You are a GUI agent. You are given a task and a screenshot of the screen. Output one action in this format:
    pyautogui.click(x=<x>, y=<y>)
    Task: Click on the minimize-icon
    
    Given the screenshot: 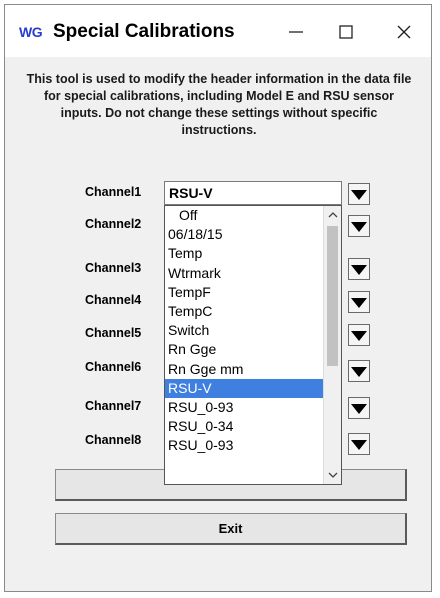 What is the action you would take?
    pyautogui.click(x=296, y=32)
    